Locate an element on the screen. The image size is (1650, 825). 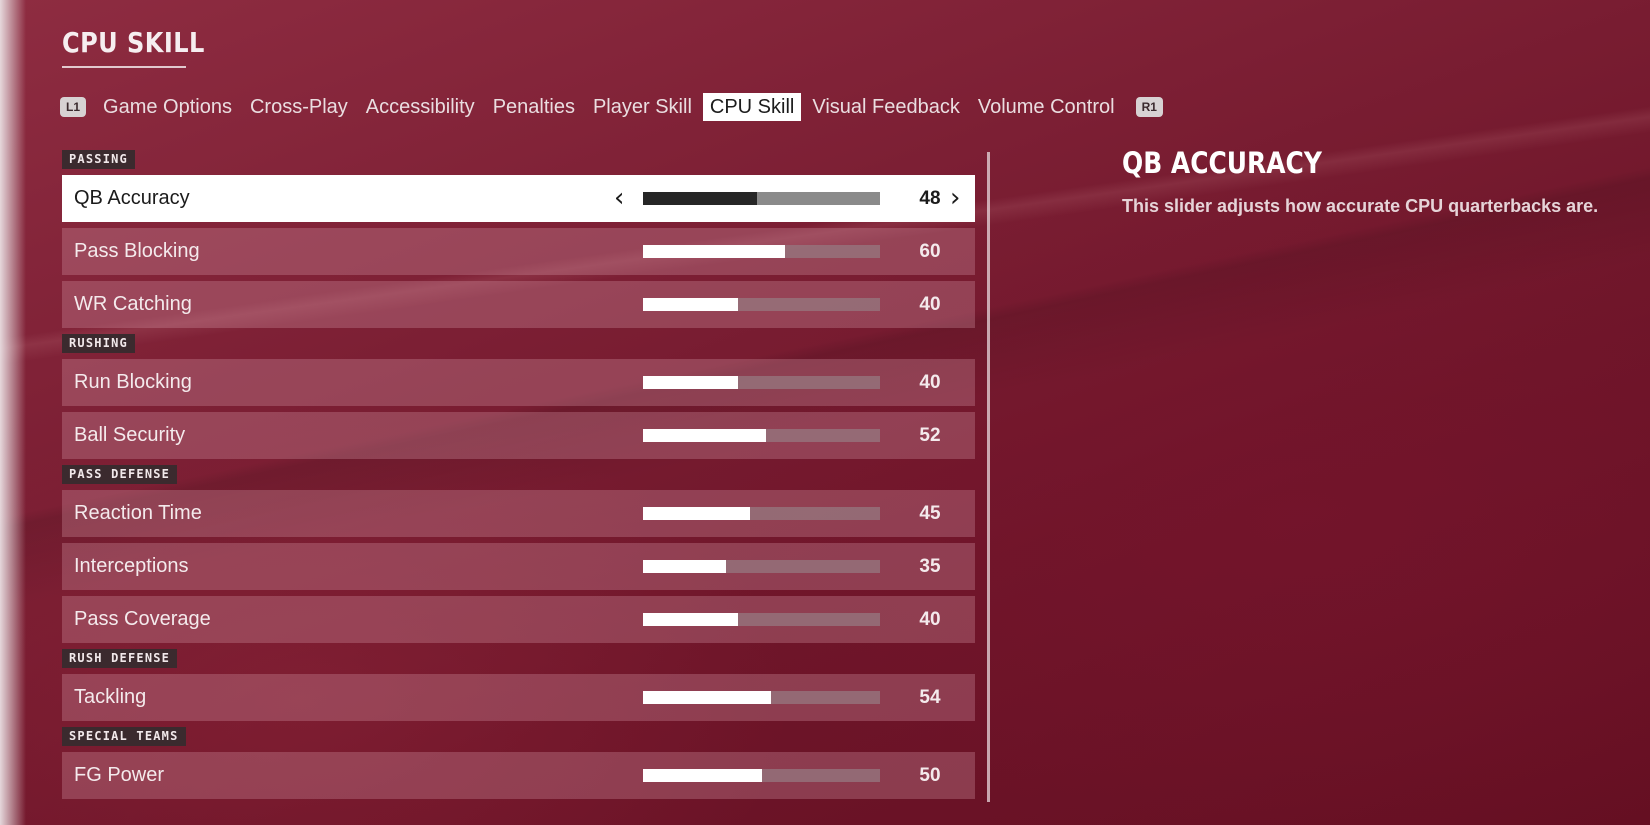
section-label-passing: PASSING is located at coordinates (98, 159).